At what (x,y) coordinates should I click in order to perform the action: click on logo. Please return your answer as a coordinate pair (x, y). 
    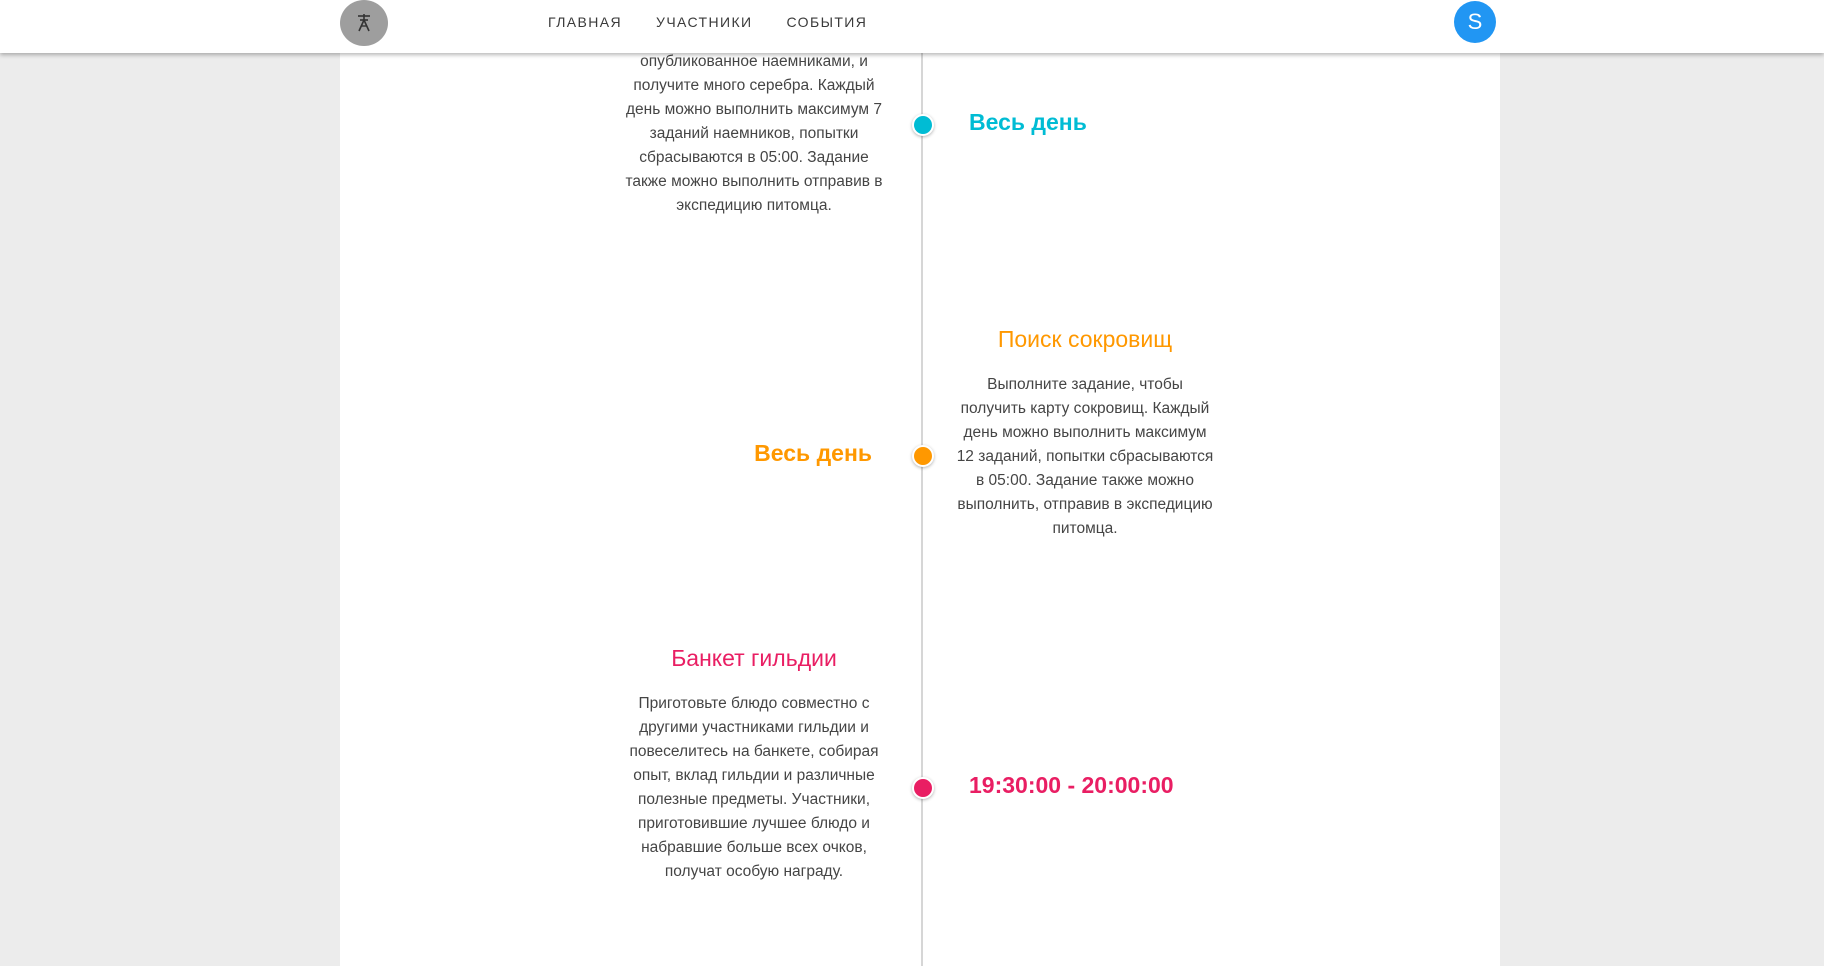
    Looking at the image, I should click on (364, 23).